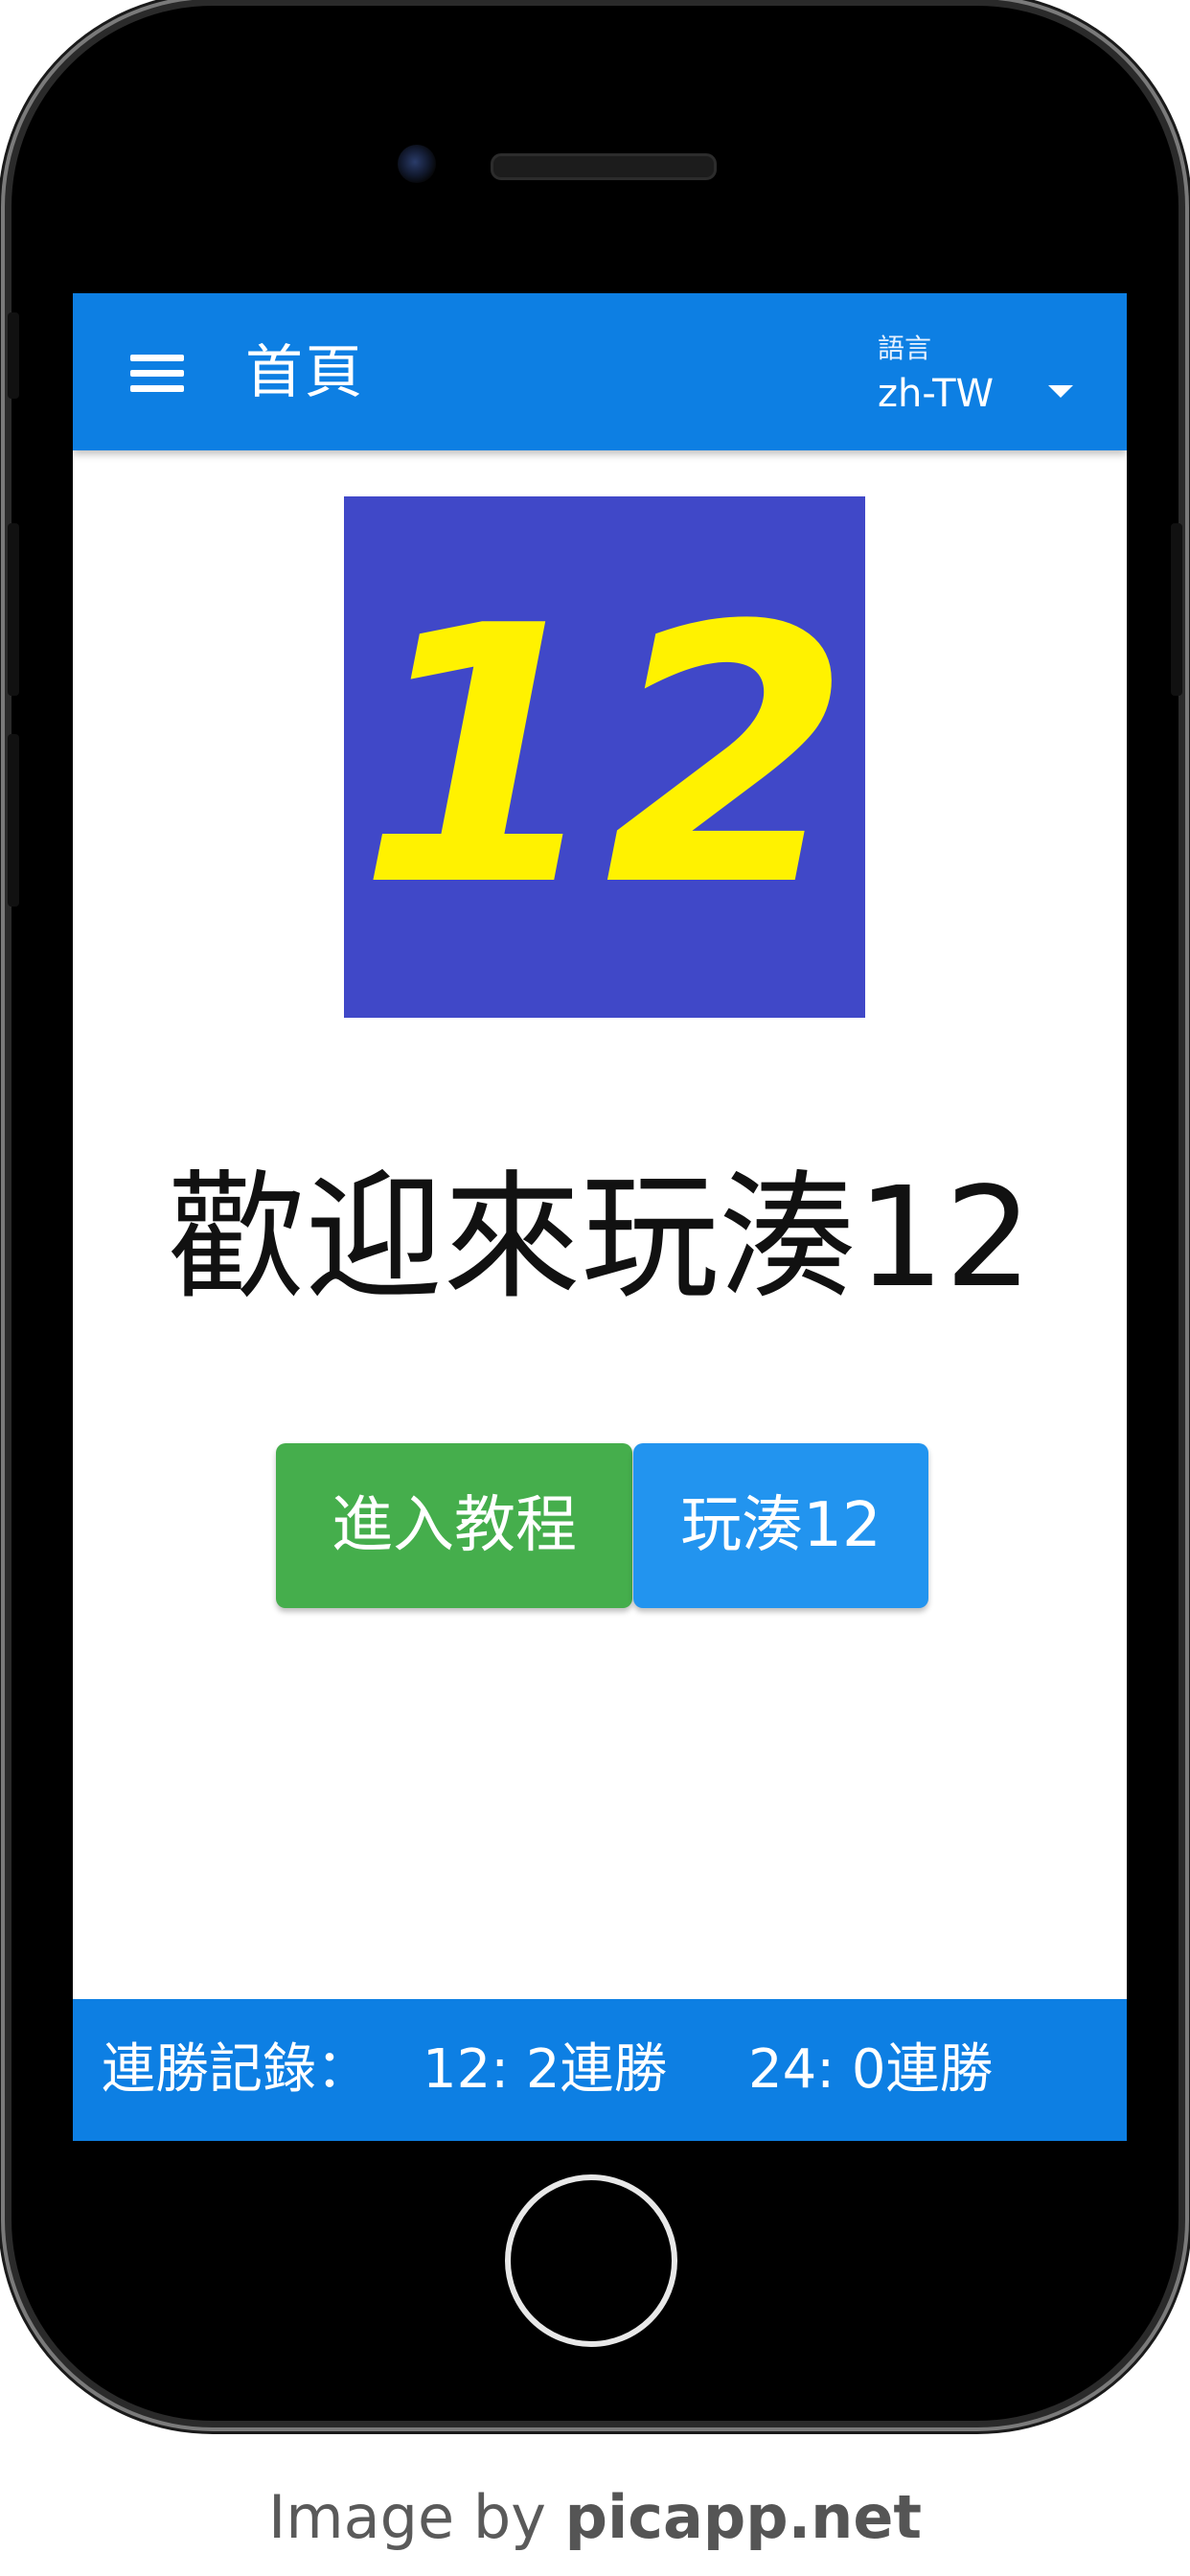  I want to click on play-button: 玩湊12, so click(780, 1525).